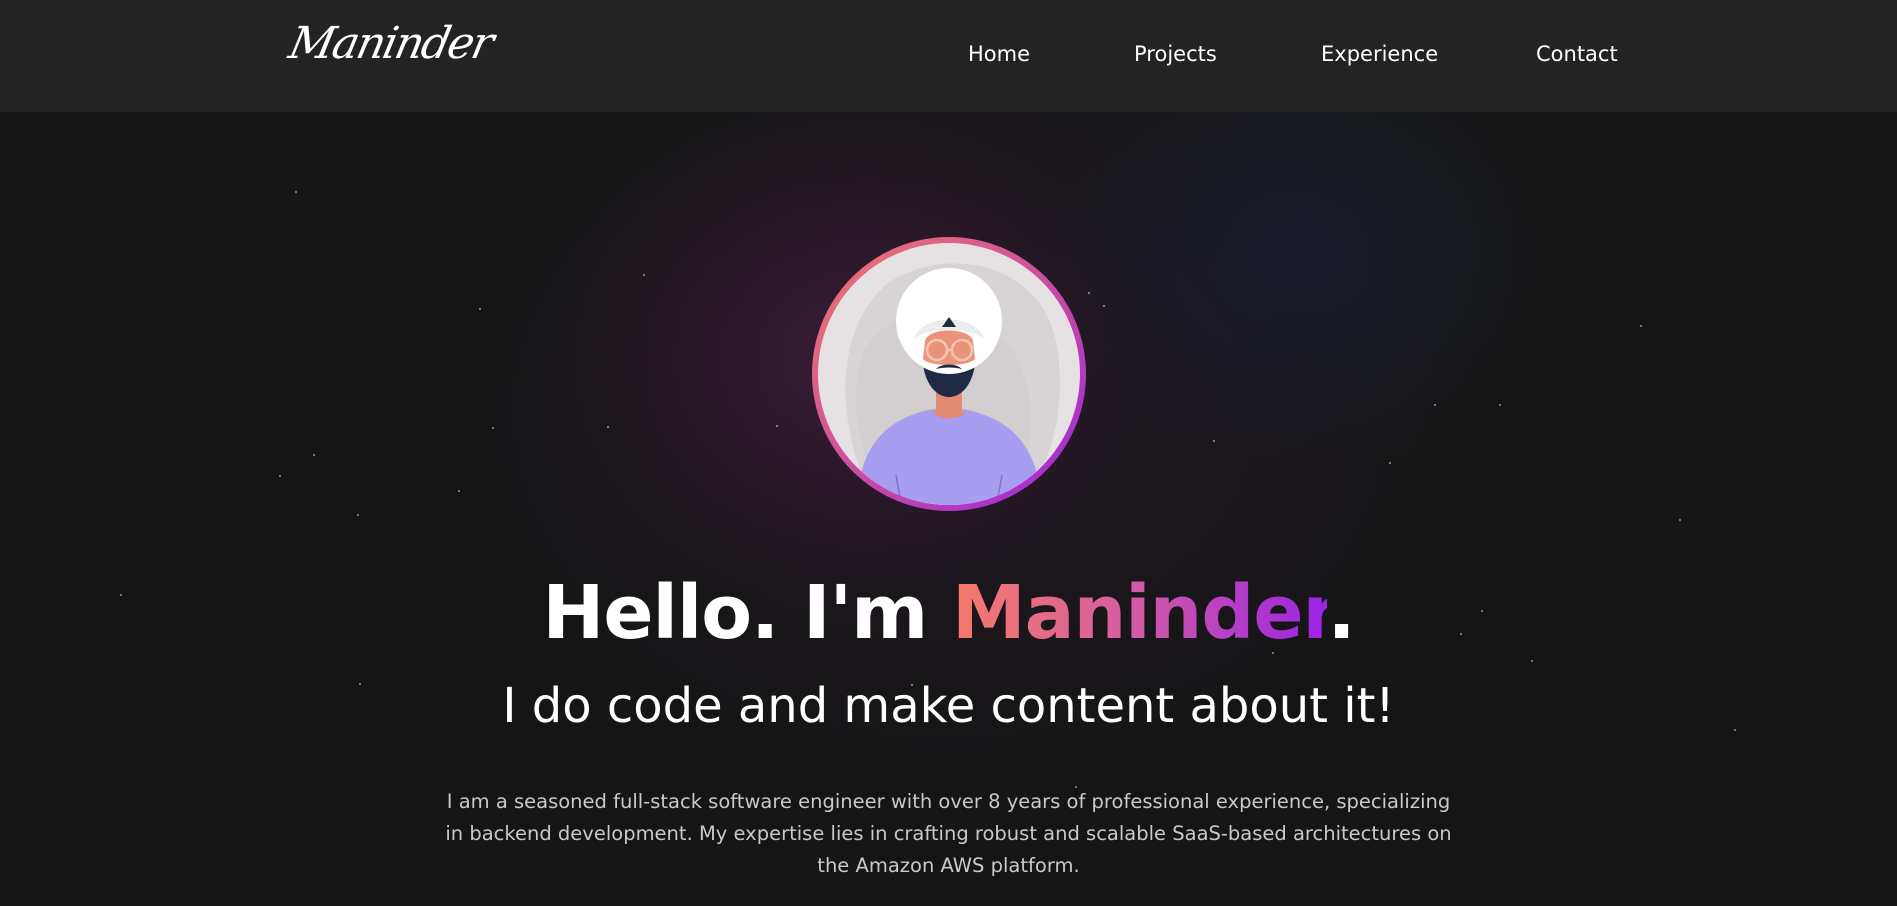 The height and width of the screenshot is (906, 1897). I want to click on greeting-prefix: Hello. I'm, so click(747, 613).